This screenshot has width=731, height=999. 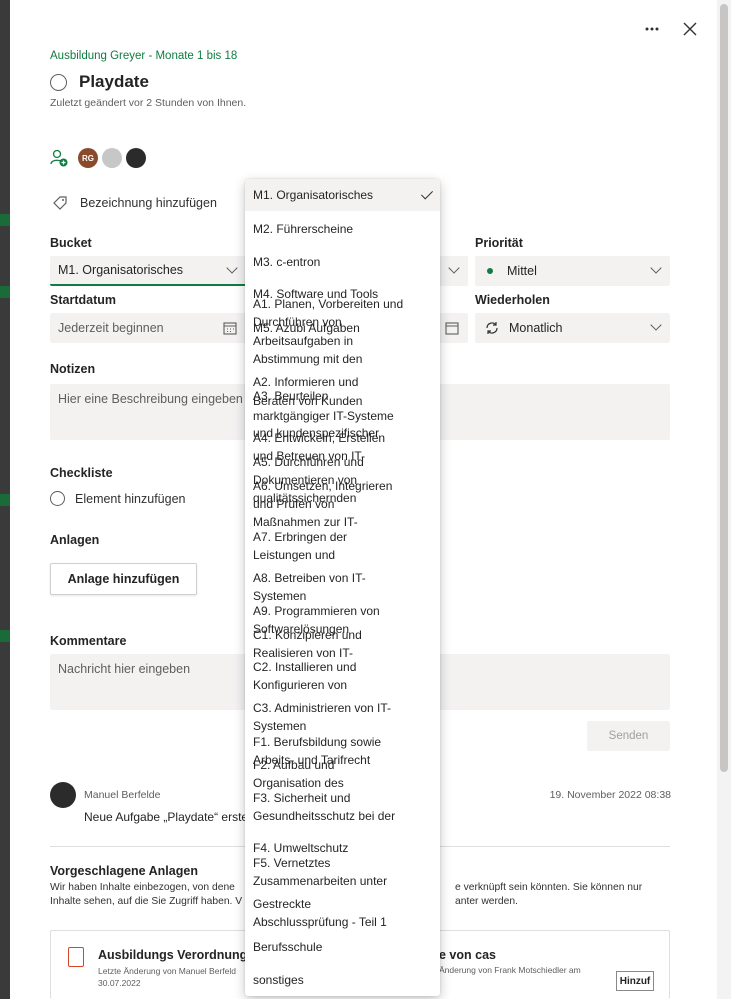 I want to click on repeat-value: Monatlich, so click(x=536, y=328).